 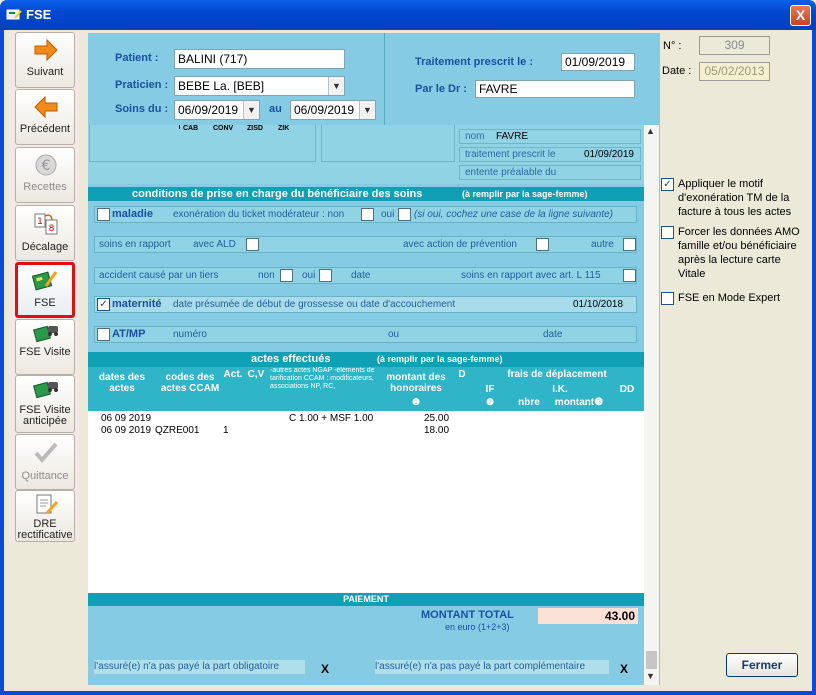 I want to click on partial-box, so click(x=388, y=143).